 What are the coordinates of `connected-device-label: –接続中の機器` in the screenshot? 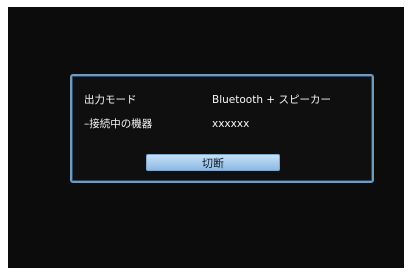 It's located at (118, 124).